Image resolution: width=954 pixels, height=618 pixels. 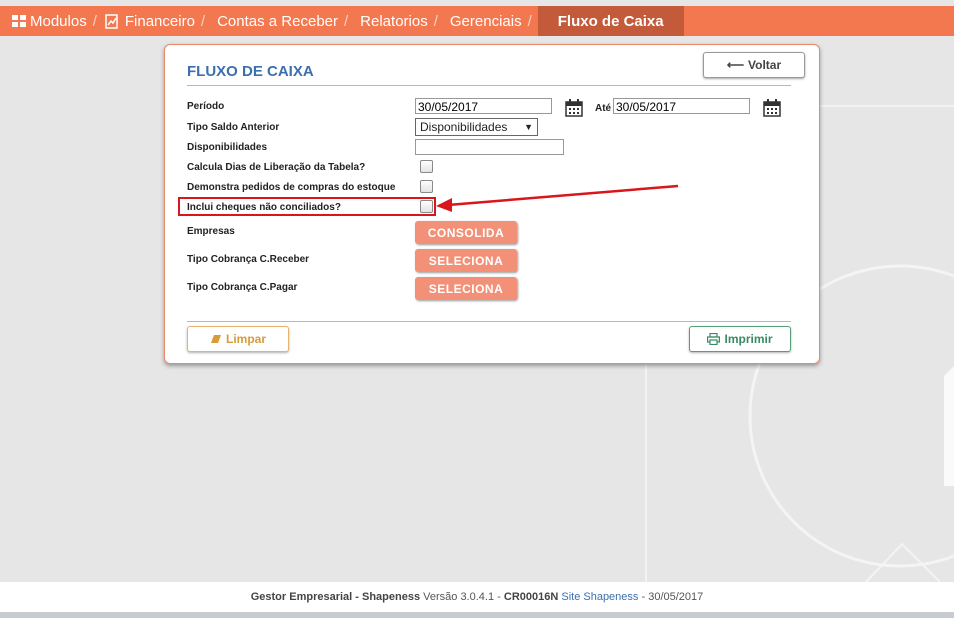 I want to click on nav-item-modulos: Modulos /, so click(x=49, y=21).